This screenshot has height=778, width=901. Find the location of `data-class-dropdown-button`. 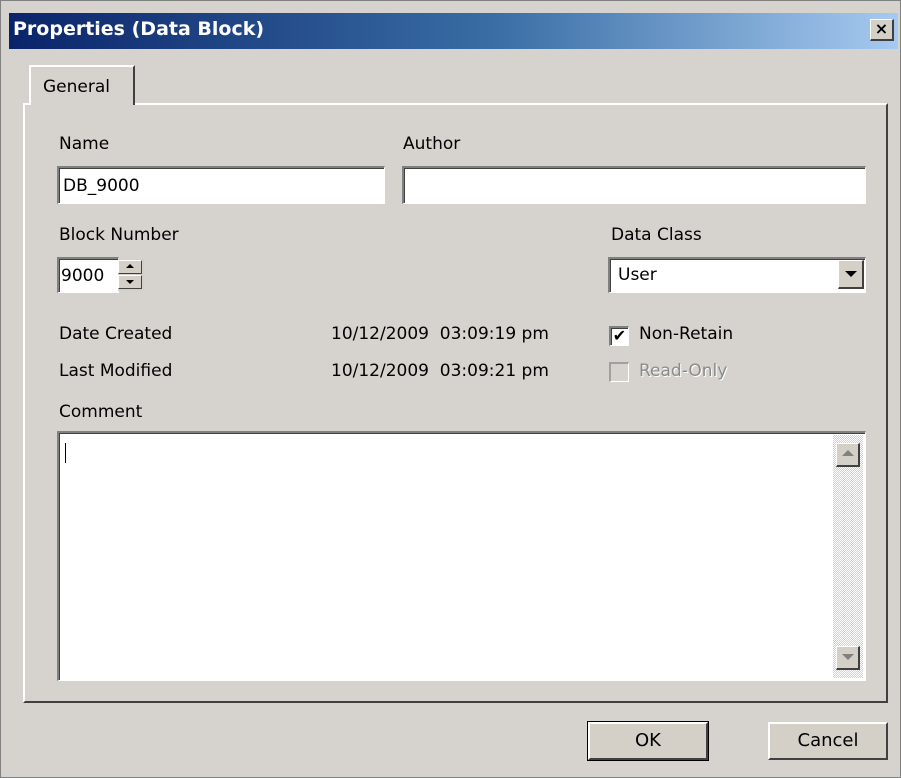

data-class-dropdown-button is located at coordinates (851, 274).